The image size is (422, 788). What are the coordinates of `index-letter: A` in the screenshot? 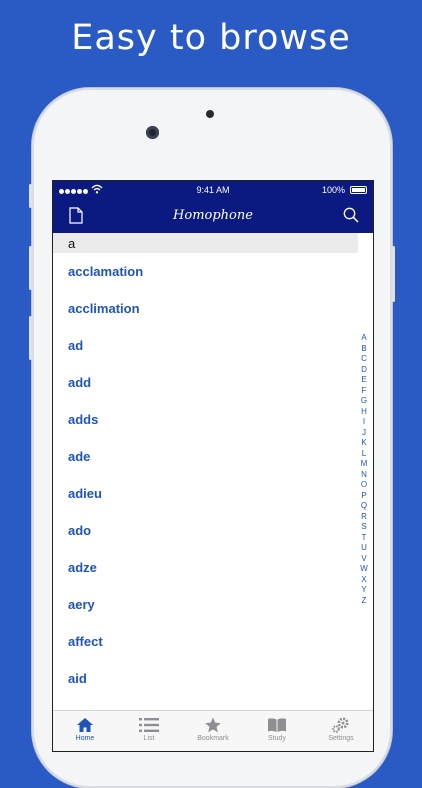 It's located at (364, 338).